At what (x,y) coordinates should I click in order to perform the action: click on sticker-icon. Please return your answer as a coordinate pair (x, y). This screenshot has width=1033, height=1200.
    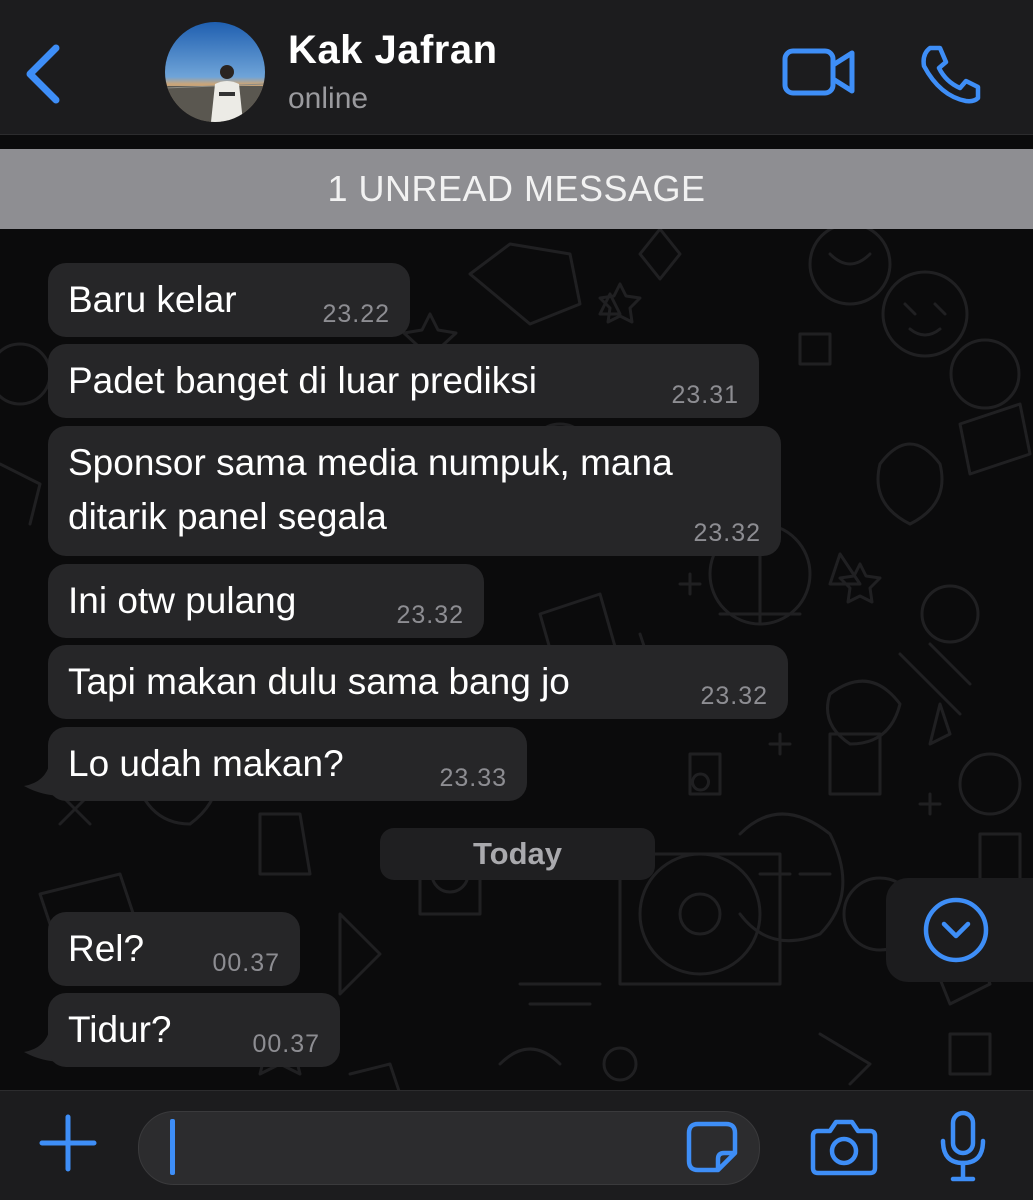
    Looking at the image, I should click on (712, 1147).